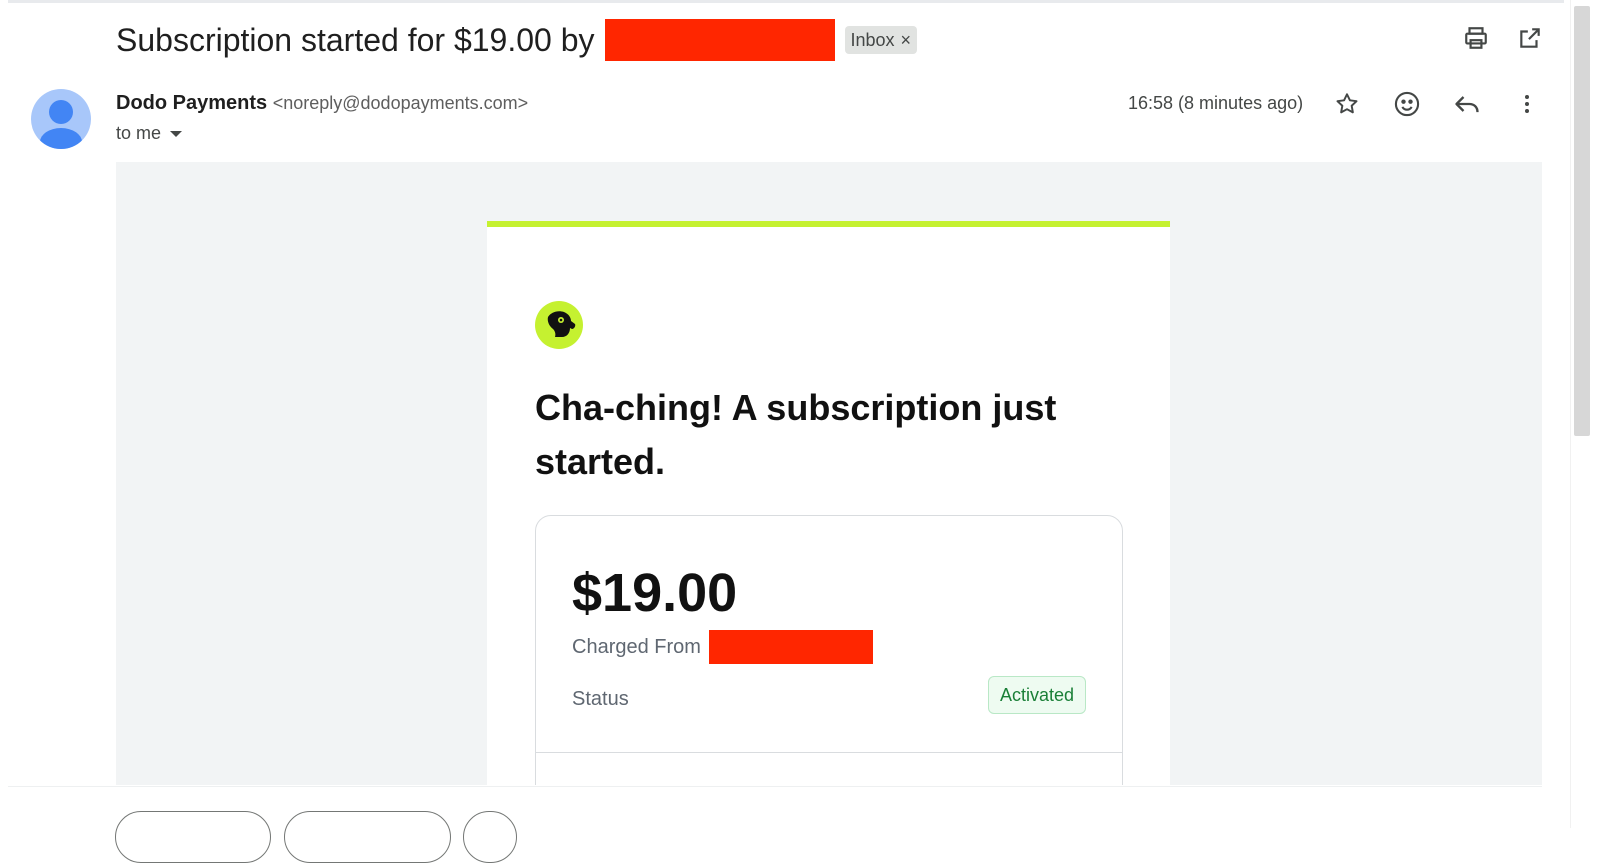 The image size is (1600, 863). I want to click on vertical-scrollbar-thumb, so click(1582, 221).